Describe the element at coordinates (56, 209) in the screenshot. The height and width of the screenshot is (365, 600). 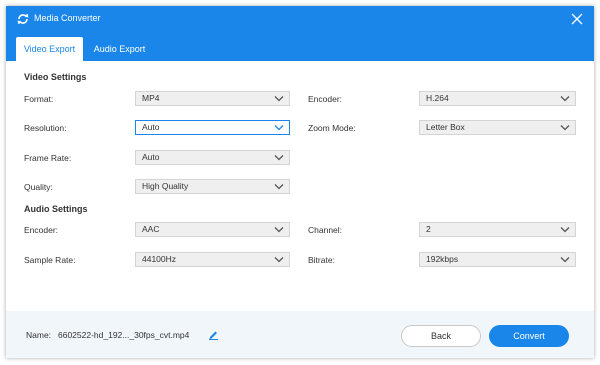
I see `audio-settings-heading: Audio Settings` at that location.